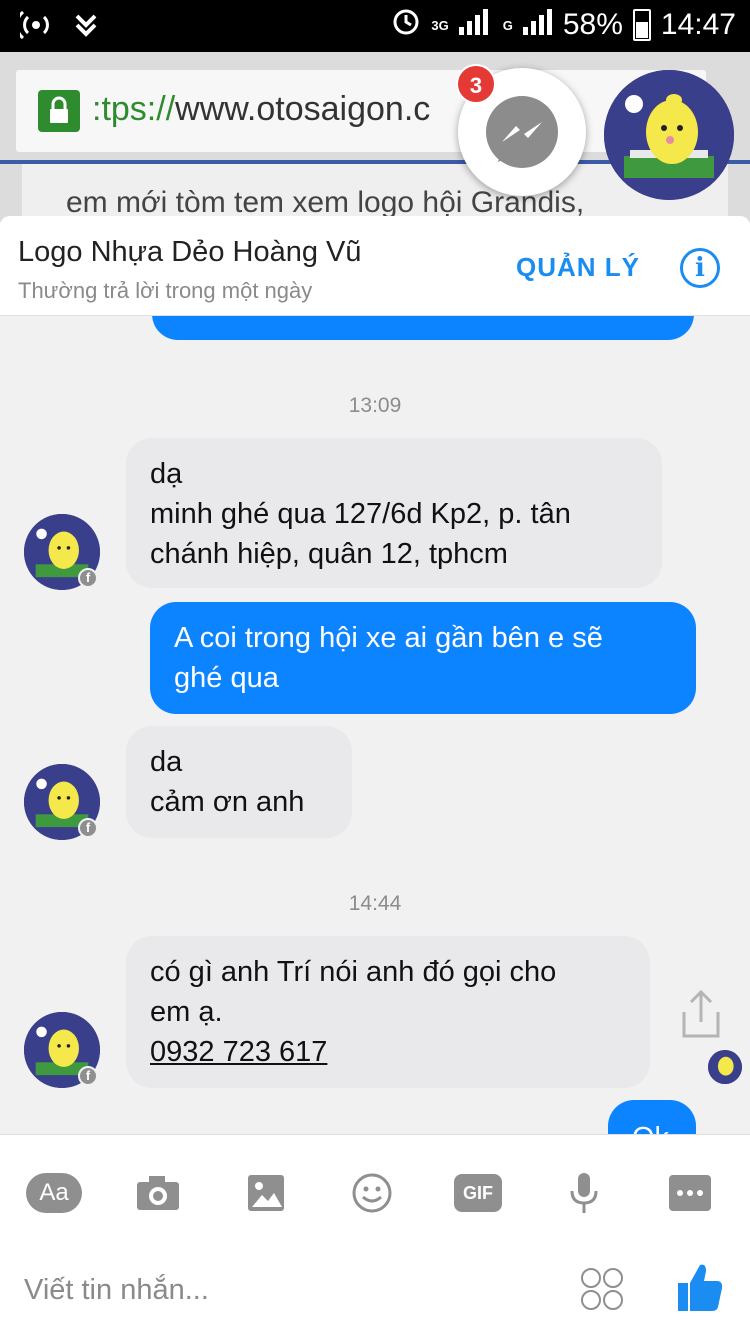 The image size is (750, 1333). I want to click on contact-name: Logo Nhựa Dẻo Hoàng Vũ, so click(189, 252).